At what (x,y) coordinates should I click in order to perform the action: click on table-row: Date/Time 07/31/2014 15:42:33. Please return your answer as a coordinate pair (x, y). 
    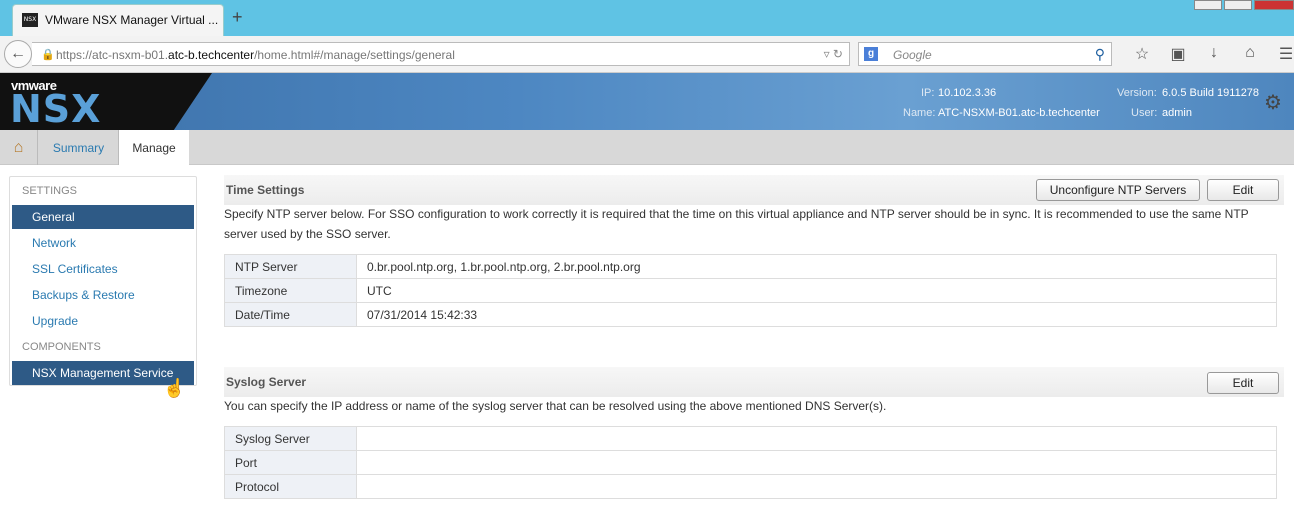
    Looking at the image, I should click on (750, 314).